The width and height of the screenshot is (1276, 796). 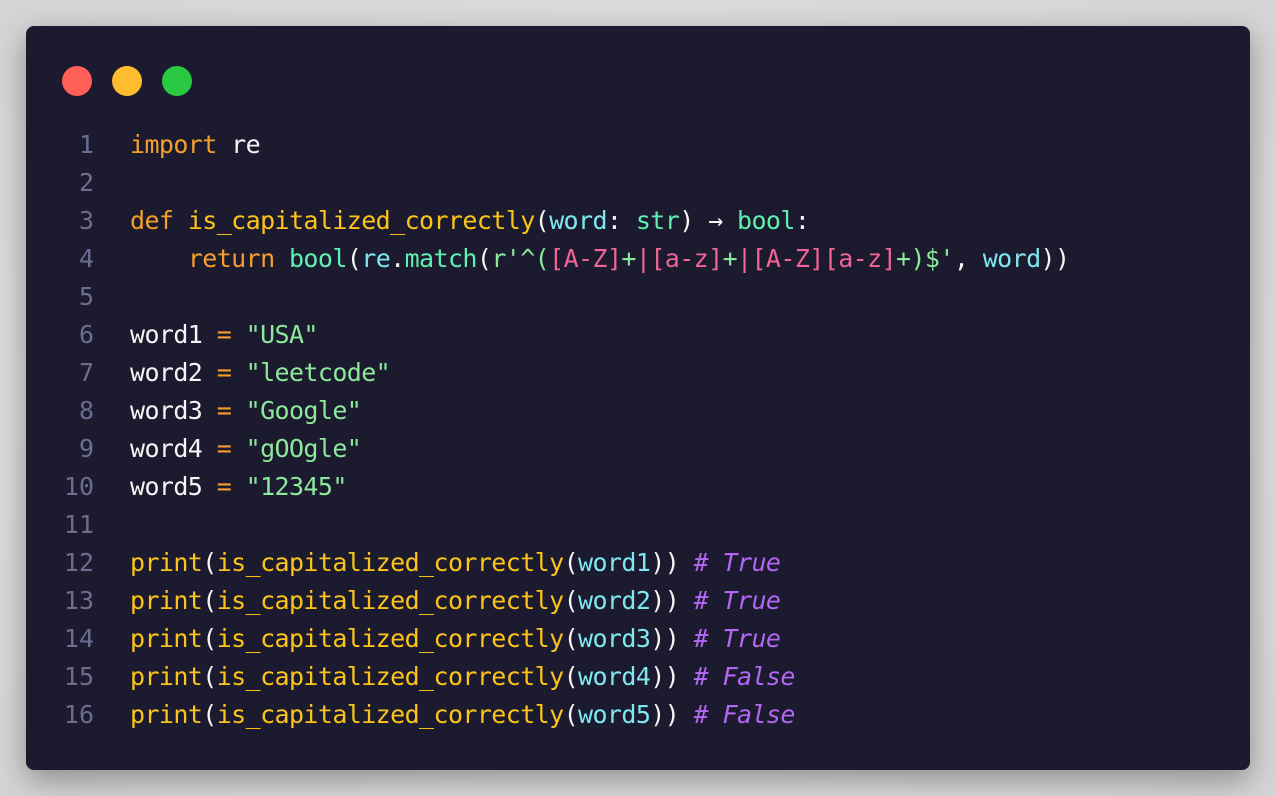 What do you see at coordinates (78, 600) in the screenshot?
I see `line-number: 13` at bounding box center [78, 600].